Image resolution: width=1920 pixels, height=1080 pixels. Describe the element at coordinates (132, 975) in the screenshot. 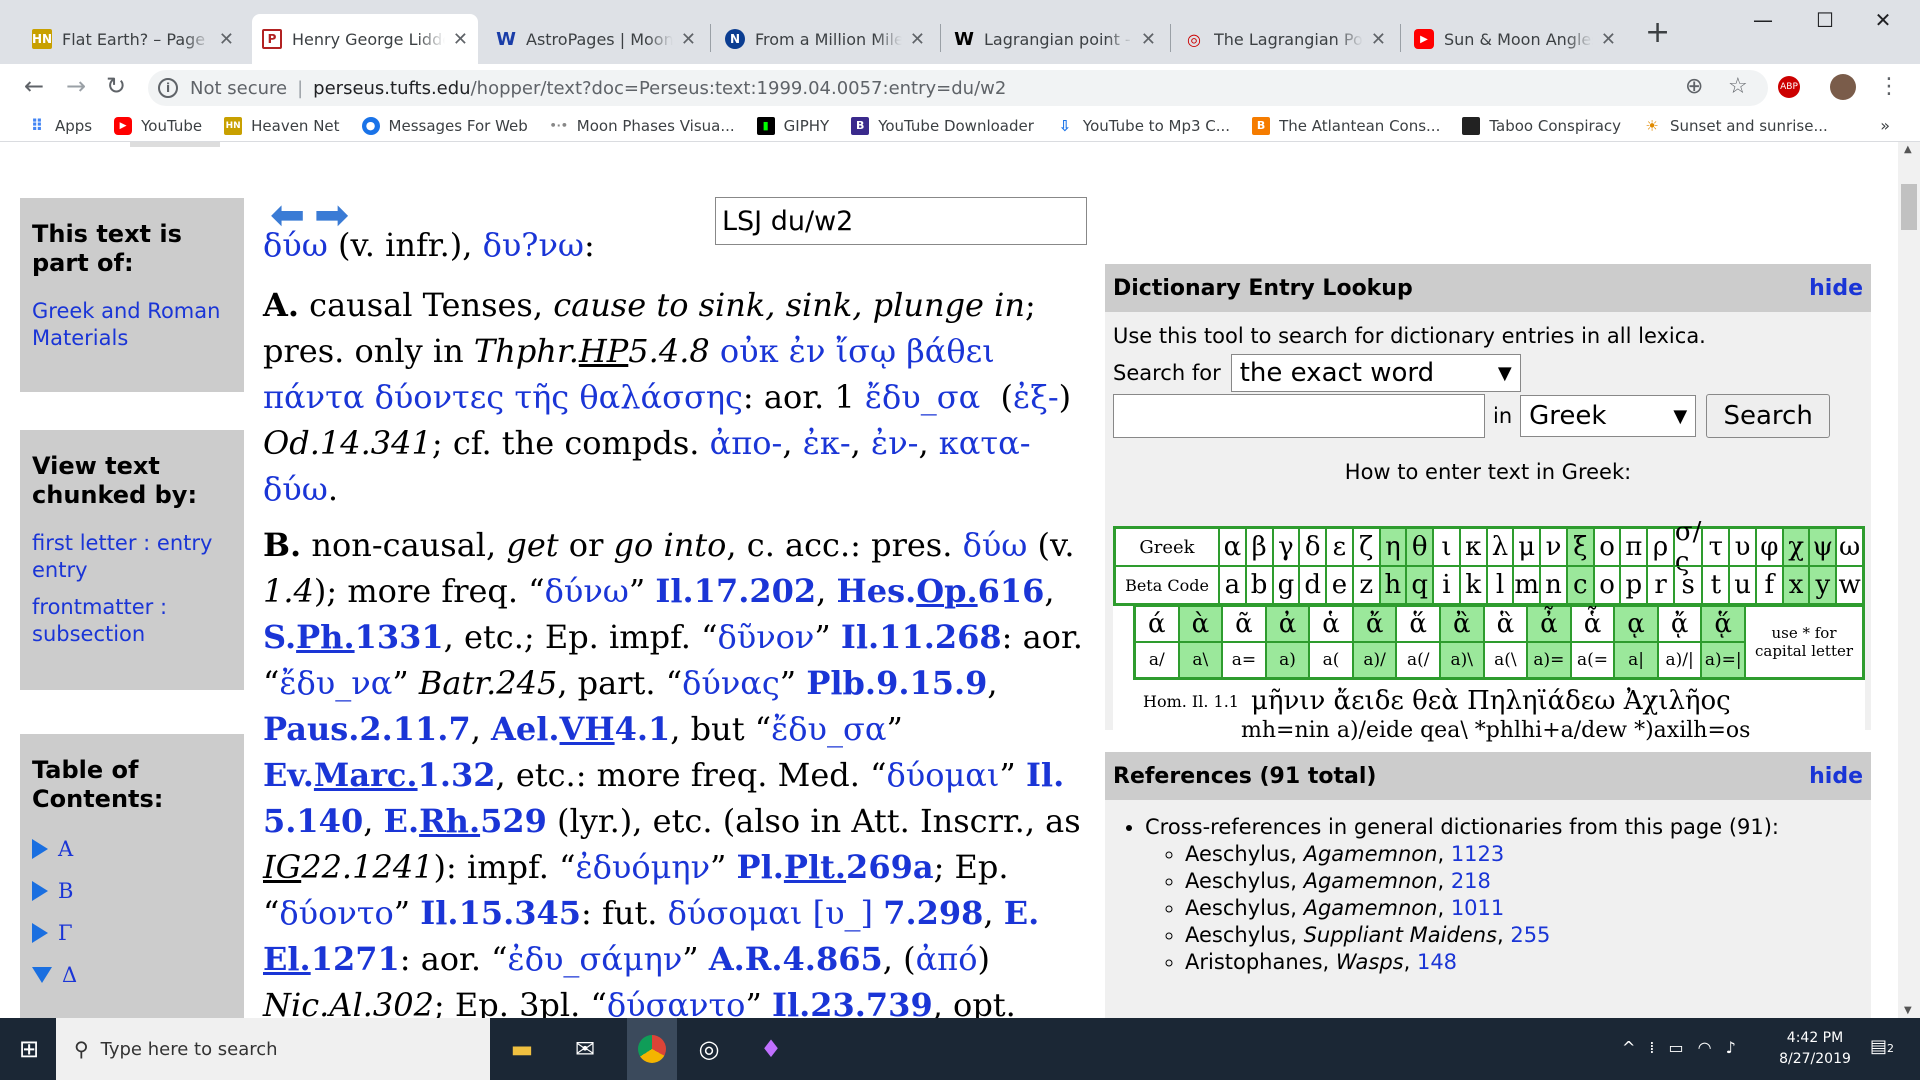

I see `toc-item-delta: Δ` at that location.